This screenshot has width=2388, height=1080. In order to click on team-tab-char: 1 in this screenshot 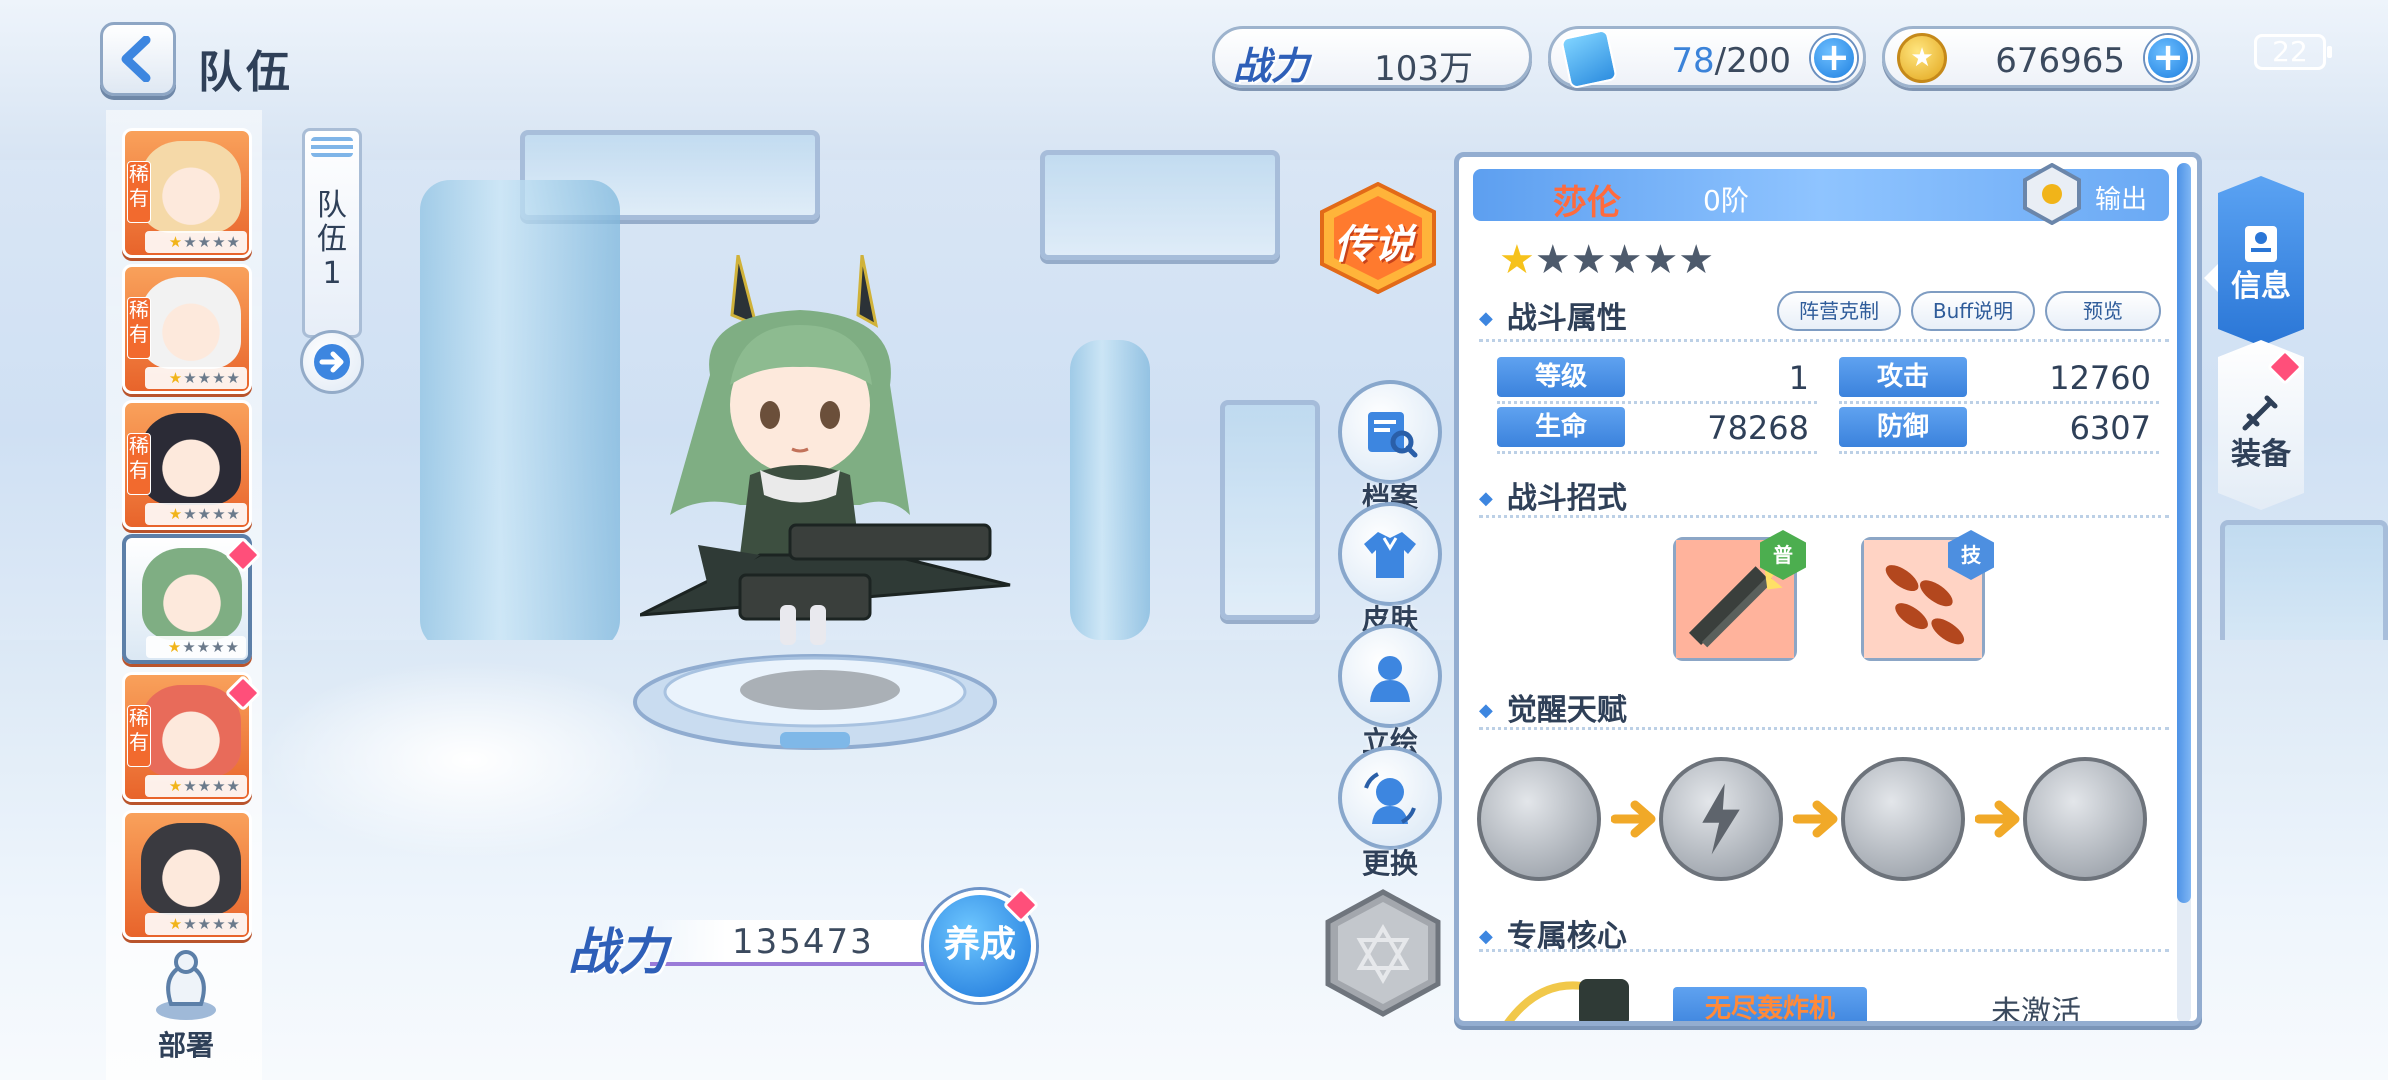, I will do `click(332, 273)`.